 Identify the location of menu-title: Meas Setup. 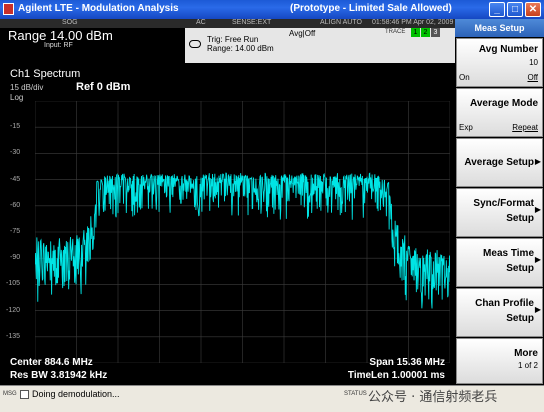
(499, 28).